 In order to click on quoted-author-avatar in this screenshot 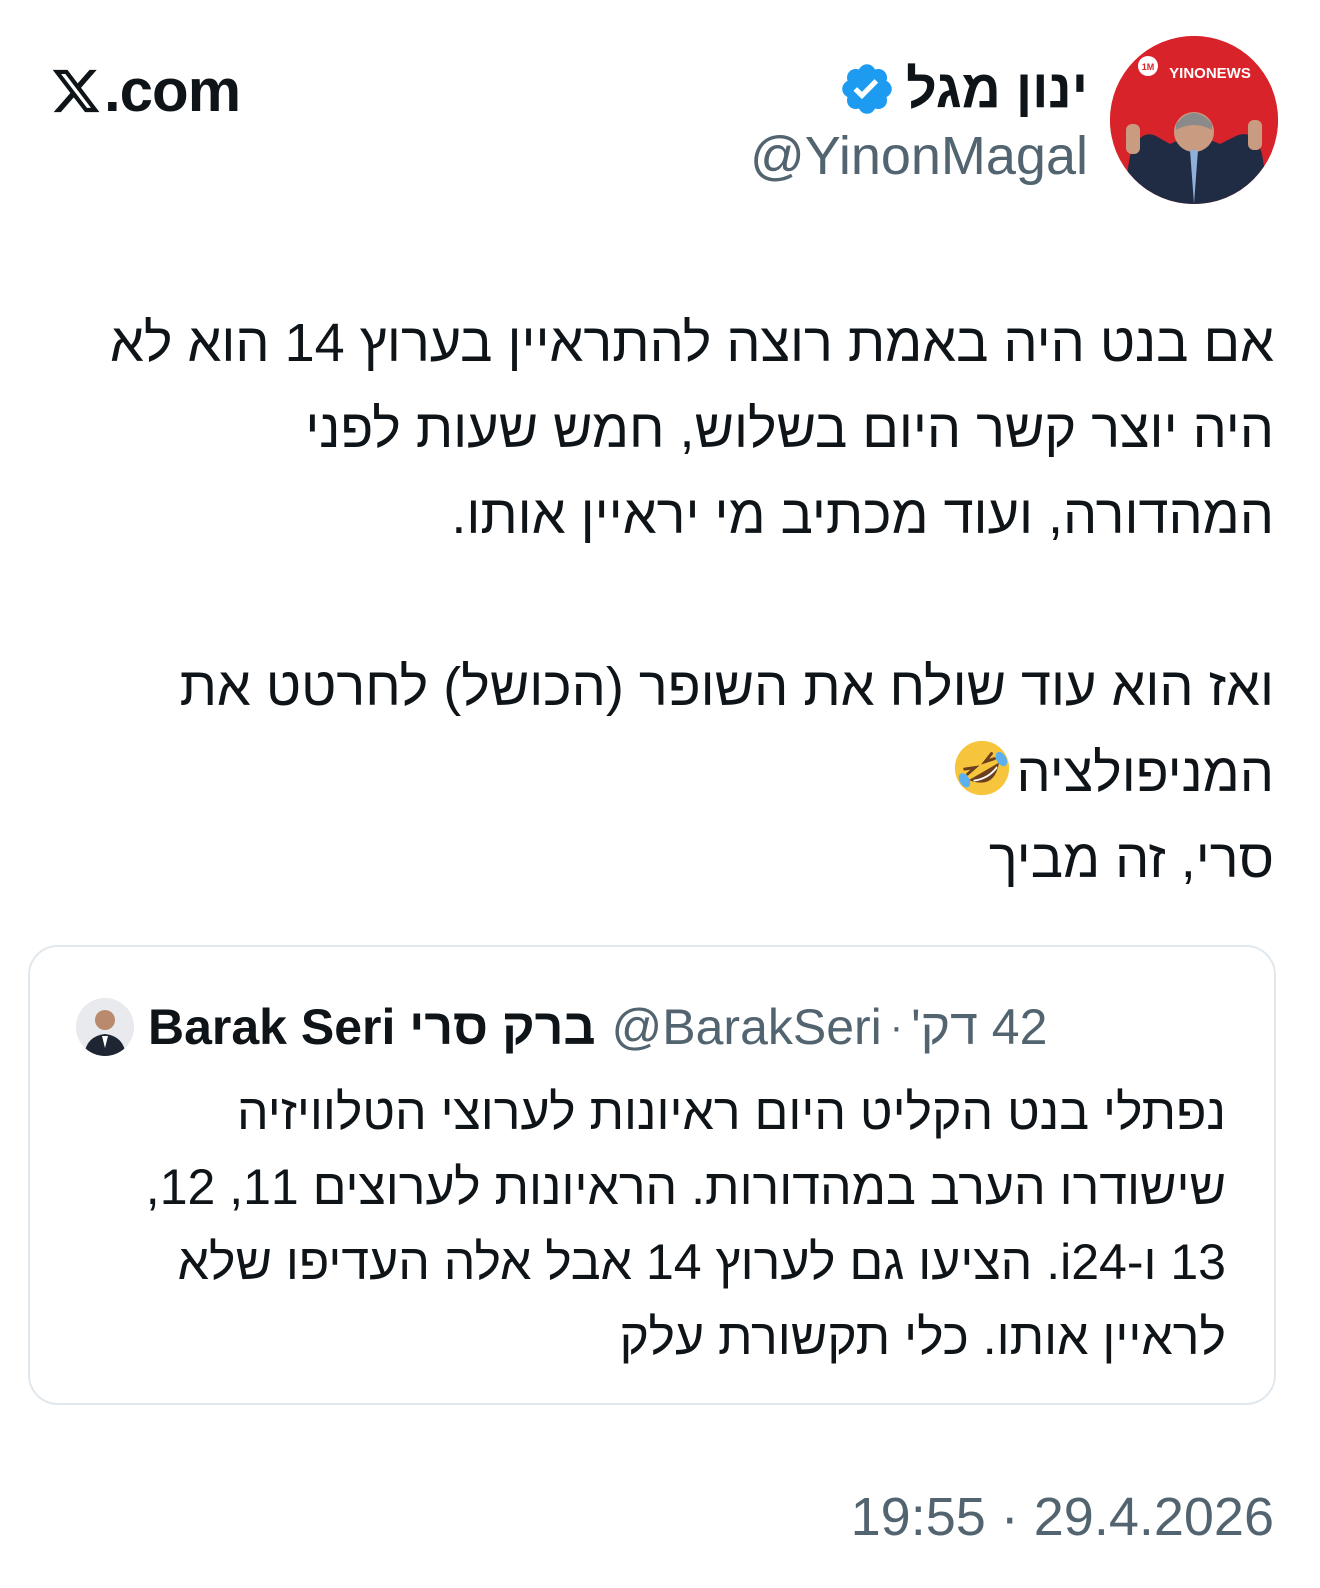, I will do `click(105, 1027)`.